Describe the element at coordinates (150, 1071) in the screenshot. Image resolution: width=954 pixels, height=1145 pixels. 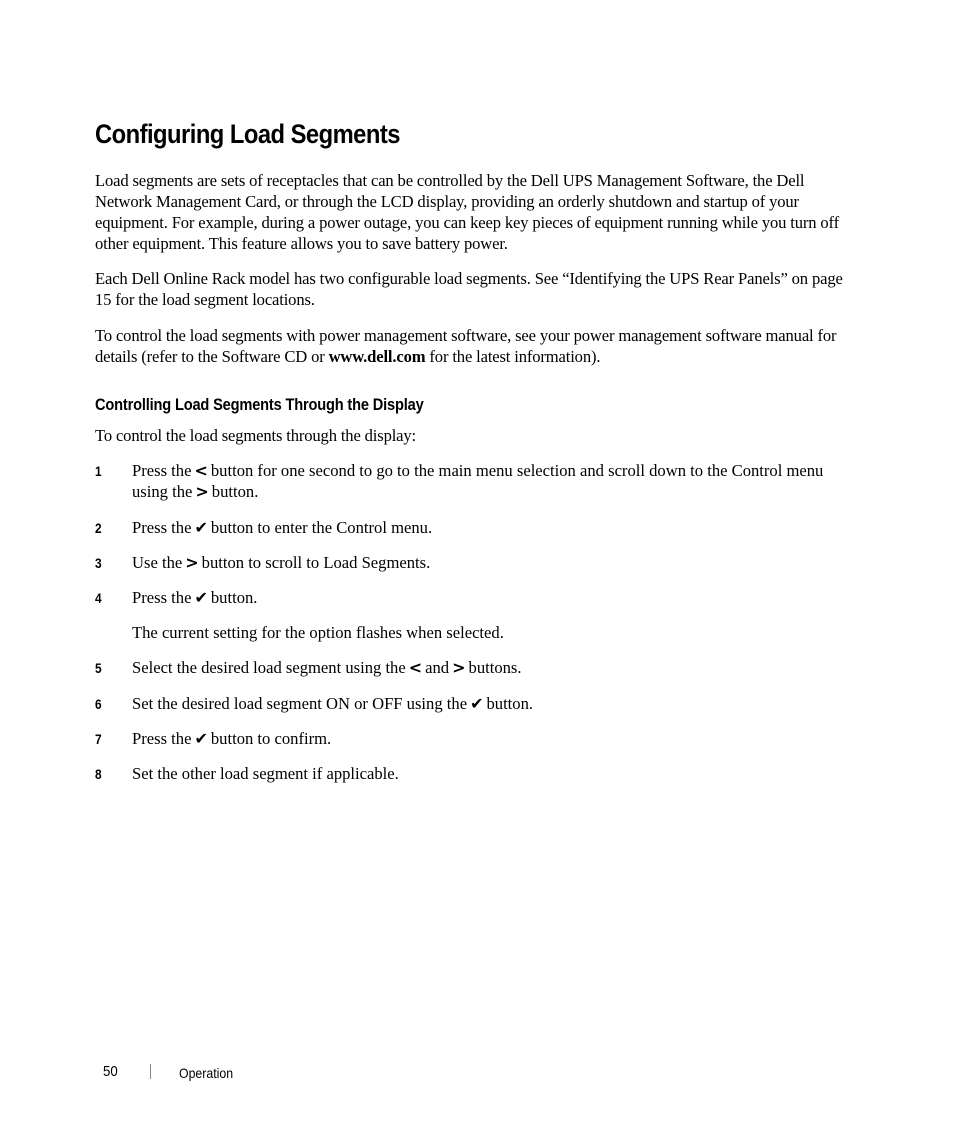
I see `footer-divider` at that location.